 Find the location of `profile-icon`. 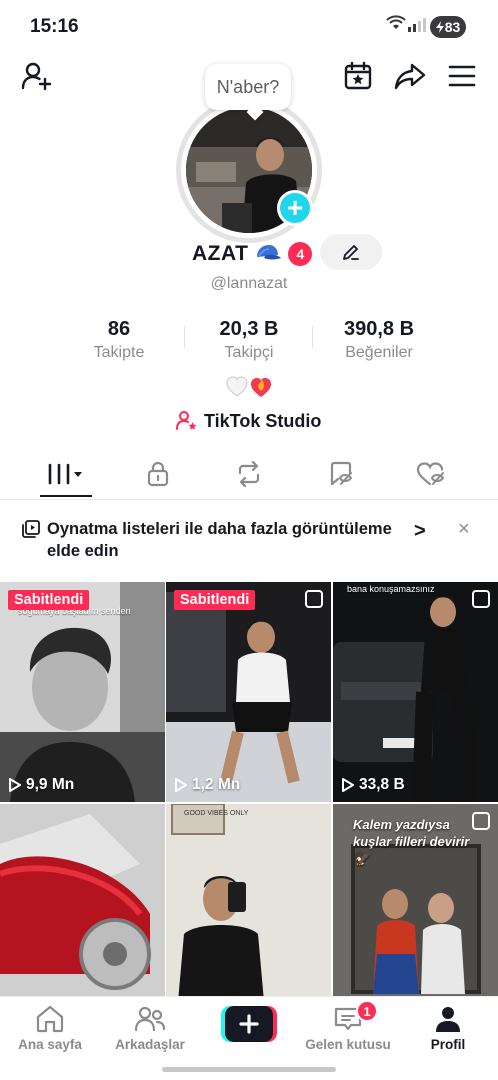

profile-icon is located at coordinates (448, 1019).